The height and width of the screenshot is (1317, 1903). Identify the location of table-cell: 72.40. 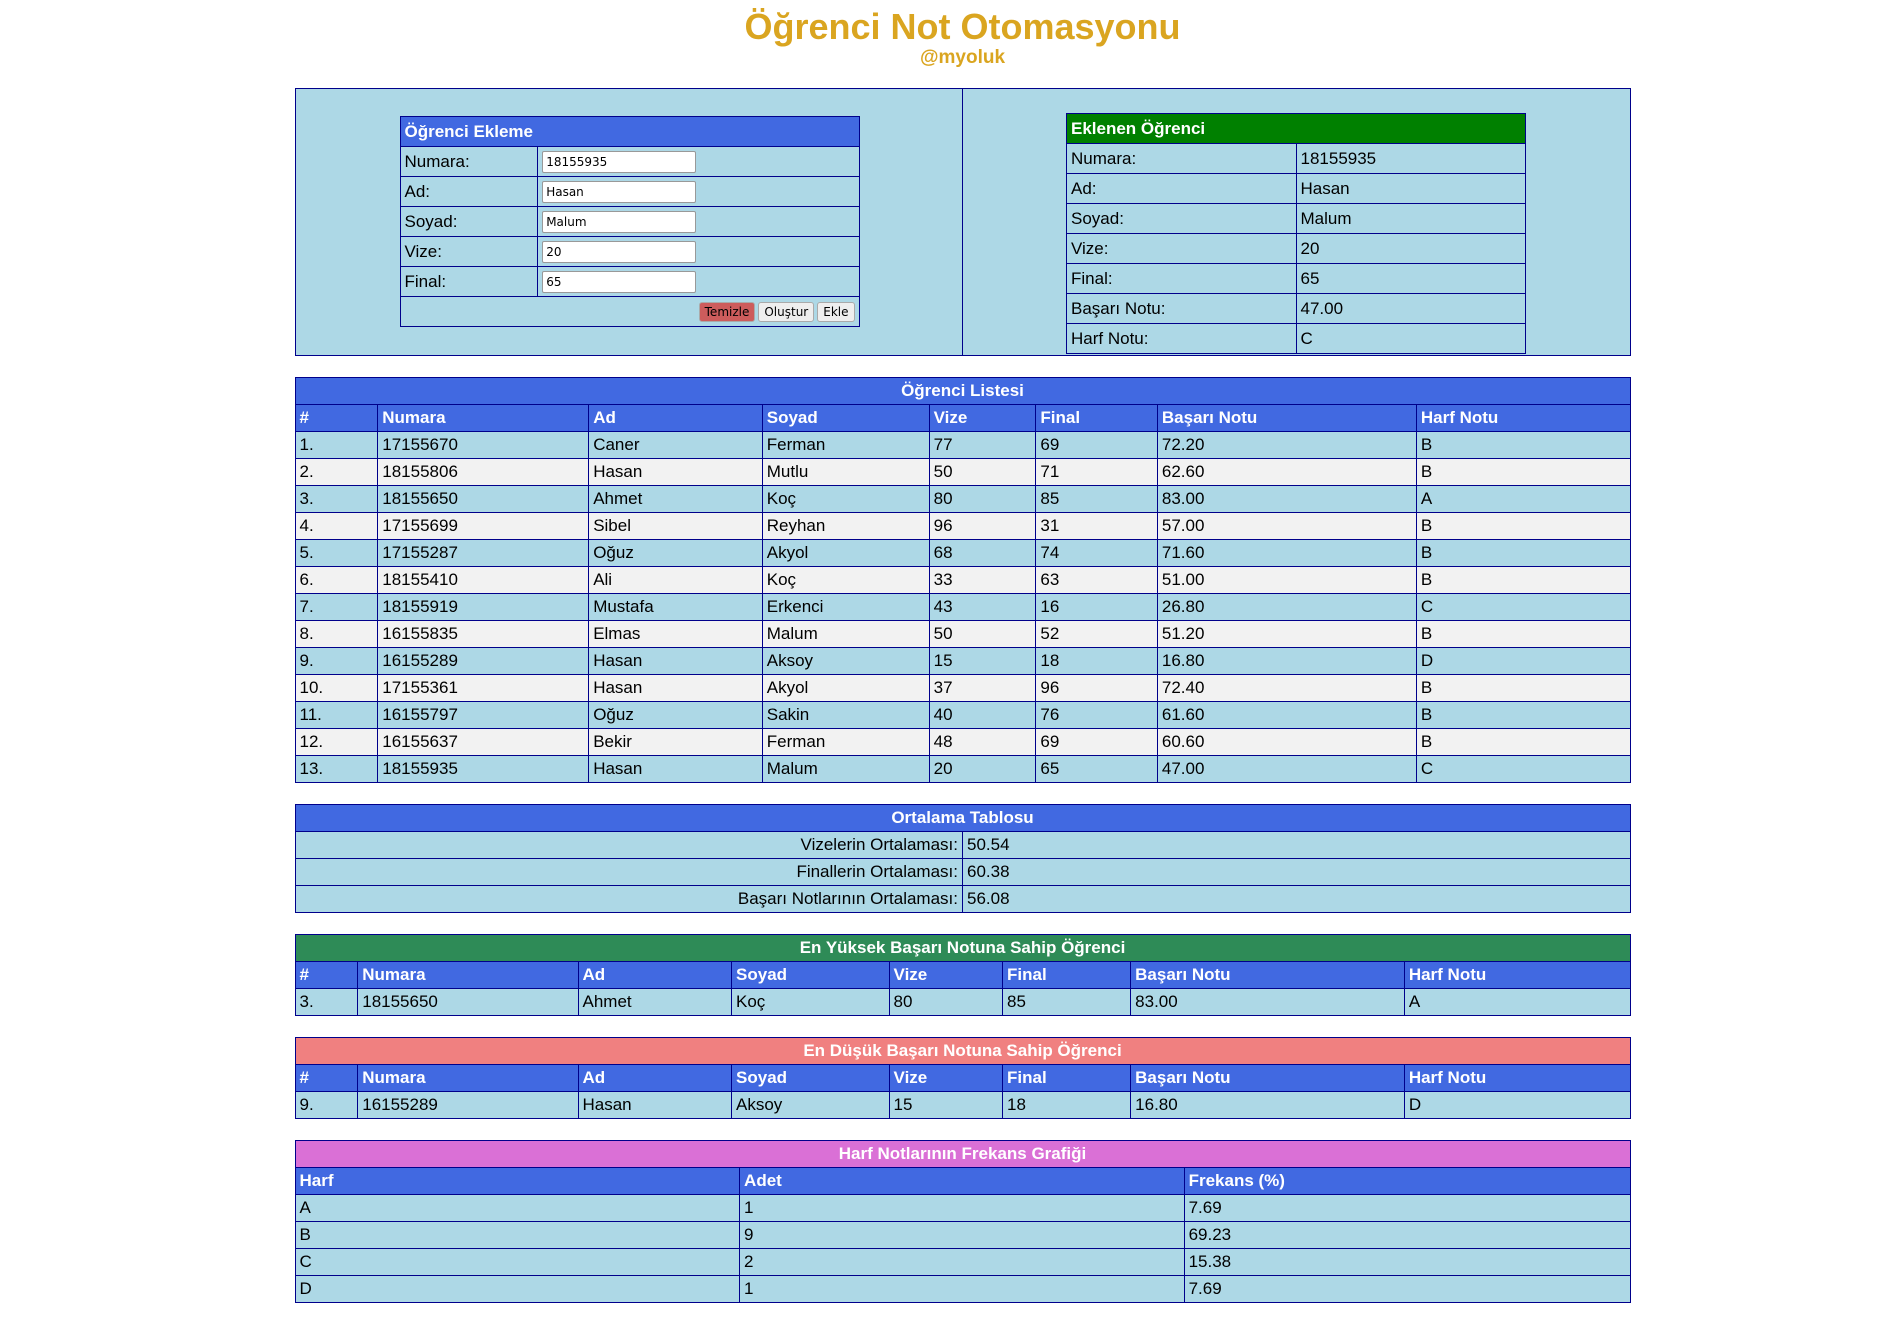
(1286, 688).